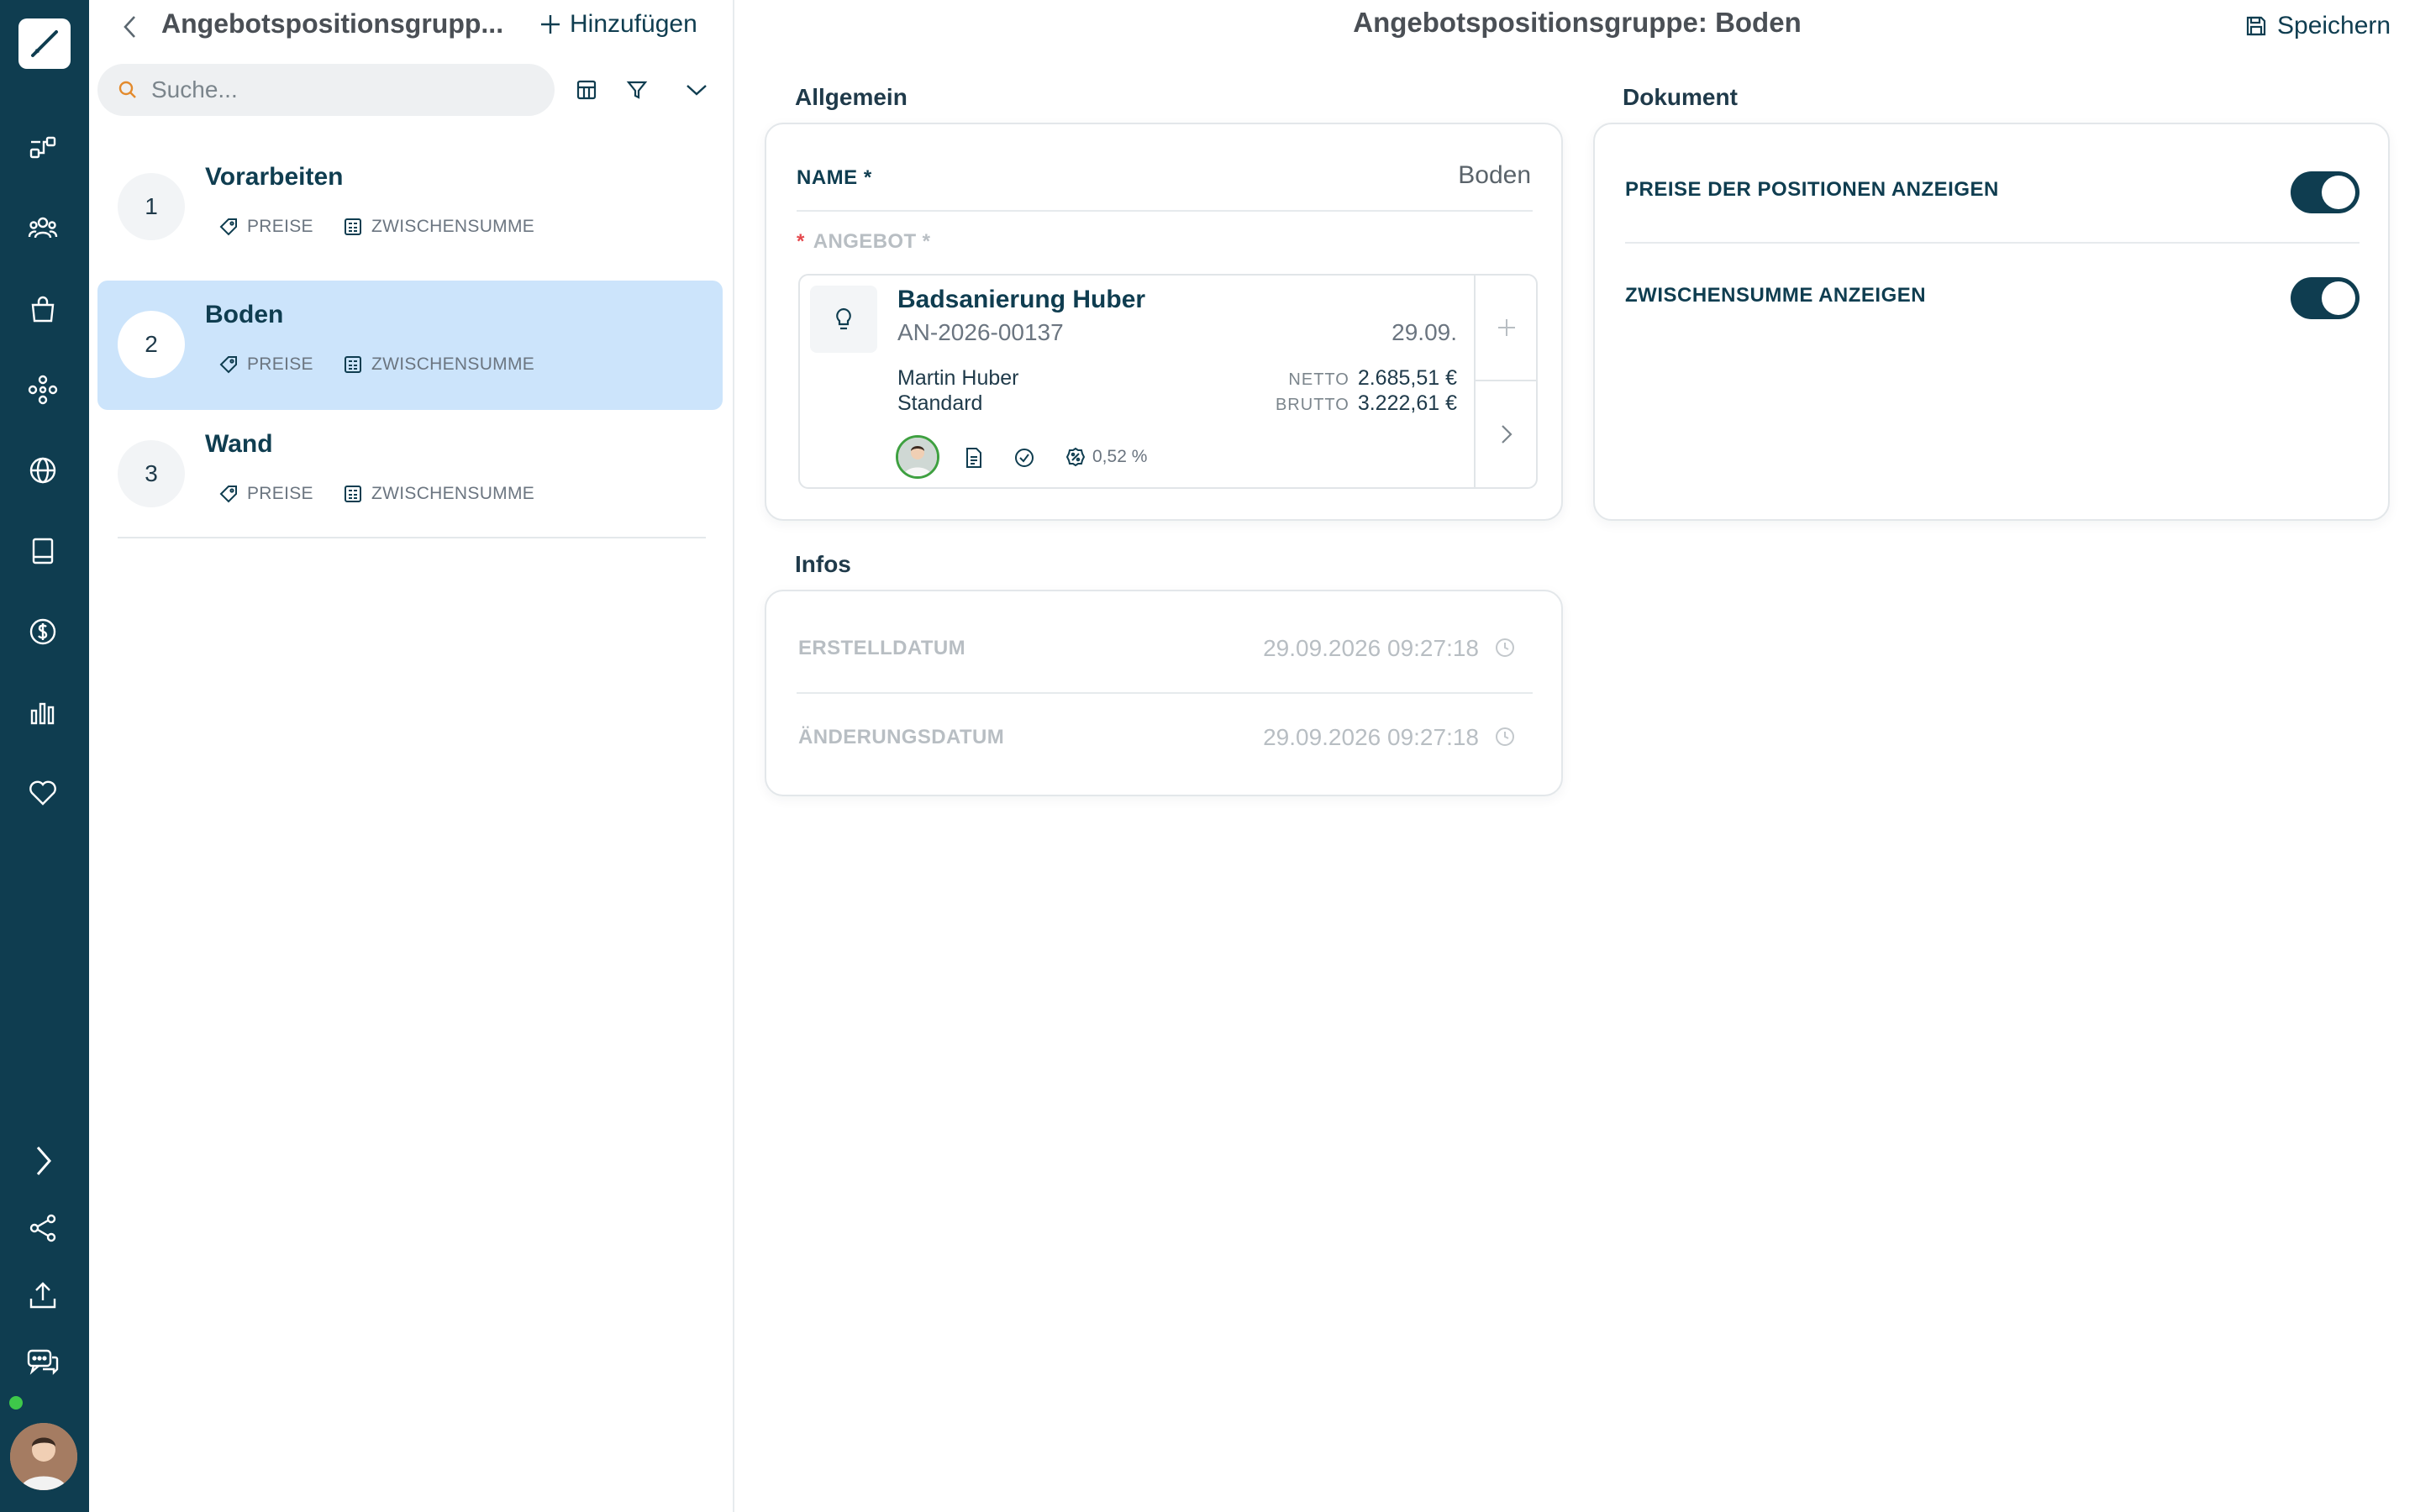 This screenshot has width=2420, height=1512. I want to click on netto-label: NETTO, so click(1318, 379).